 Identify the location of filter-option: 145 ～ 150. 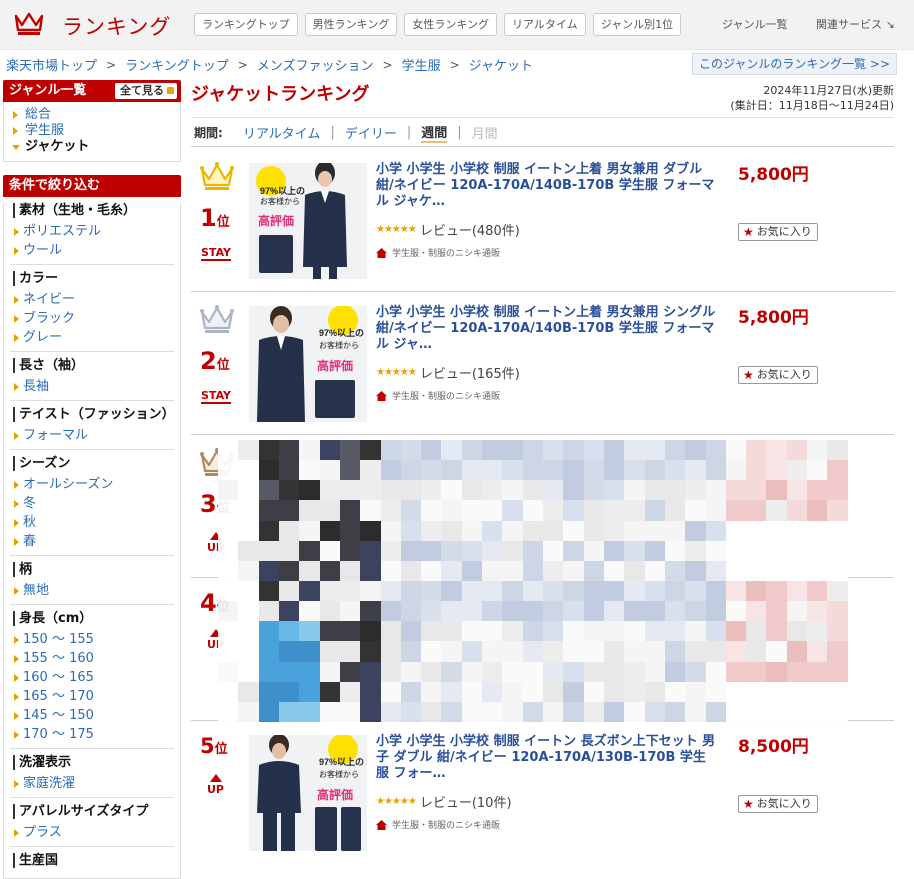
(92, 715).